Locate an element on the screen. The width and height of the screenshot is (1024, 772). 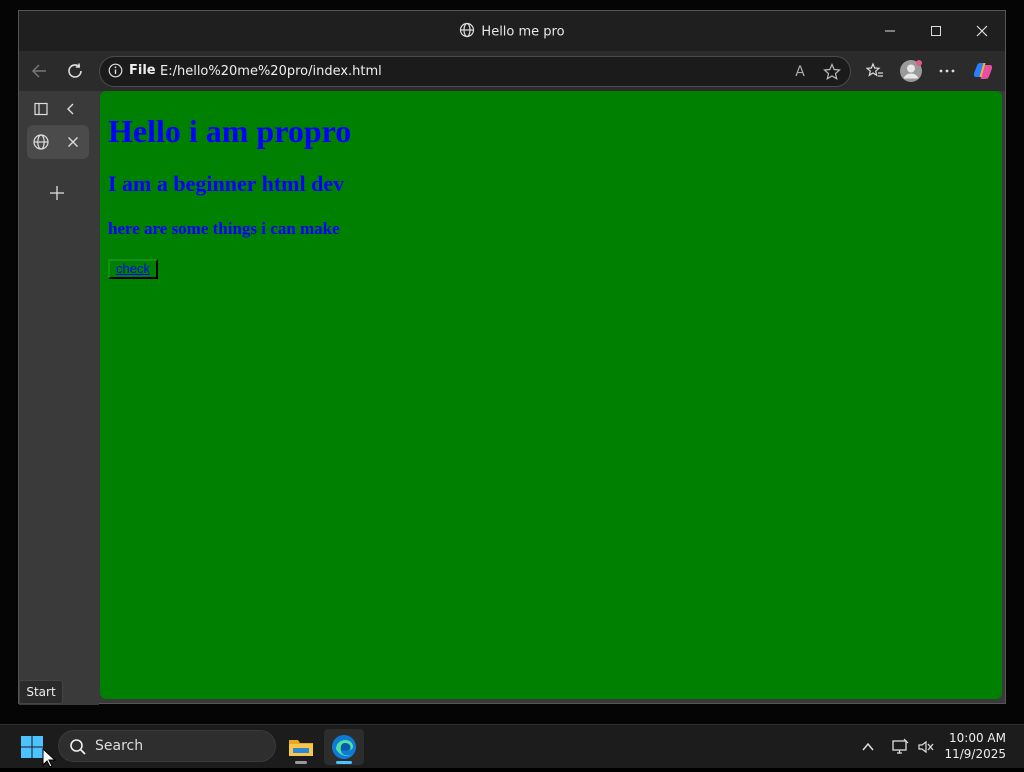
close-button is located at coordinates (982, 31).